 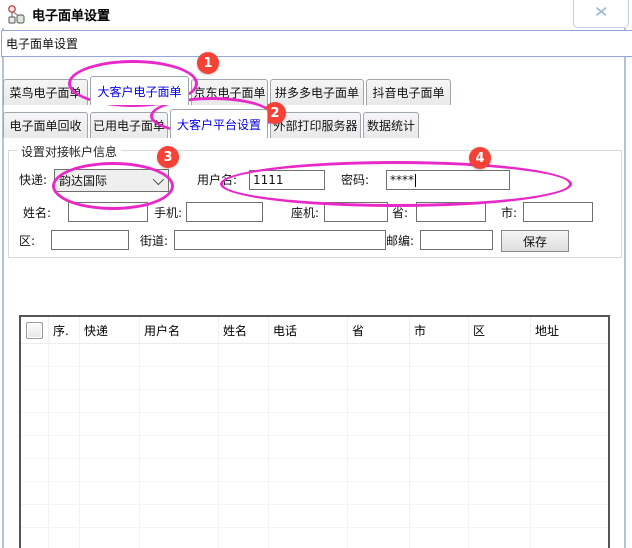 What do you see at coordinates (500, 330) in the screenshot?
I see `col-district: 区` at bounding box center [500, 330].